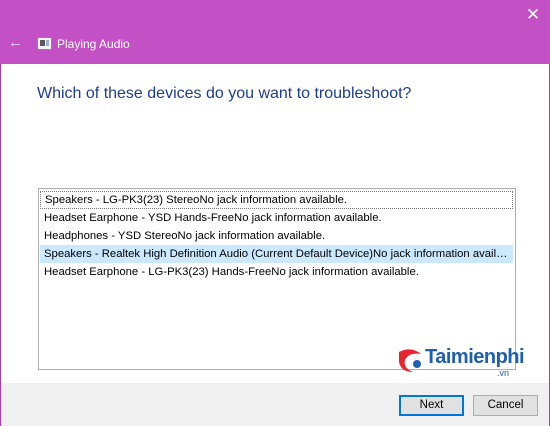 This screenshot has height=426, width=550. I want to click on window-title: Playing Audio, so click(93, 44).